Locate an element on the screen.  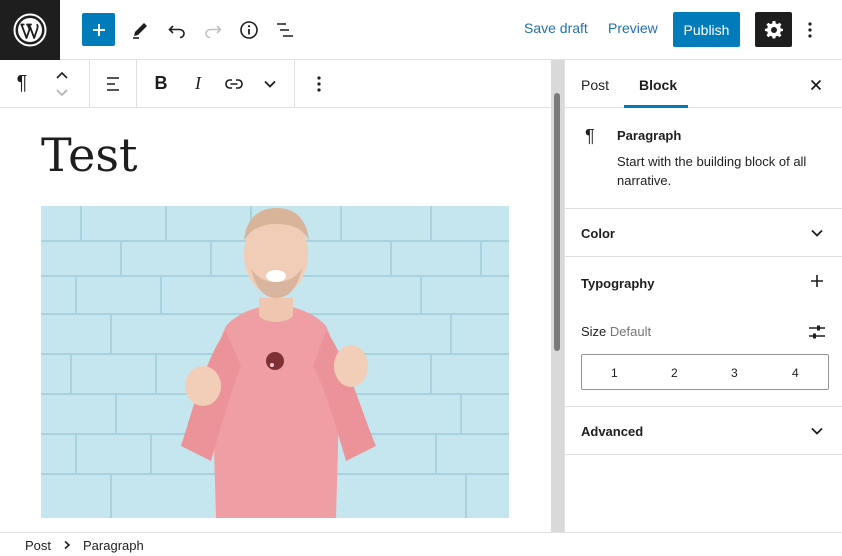
redo-button is located at coordinates (213, 30).